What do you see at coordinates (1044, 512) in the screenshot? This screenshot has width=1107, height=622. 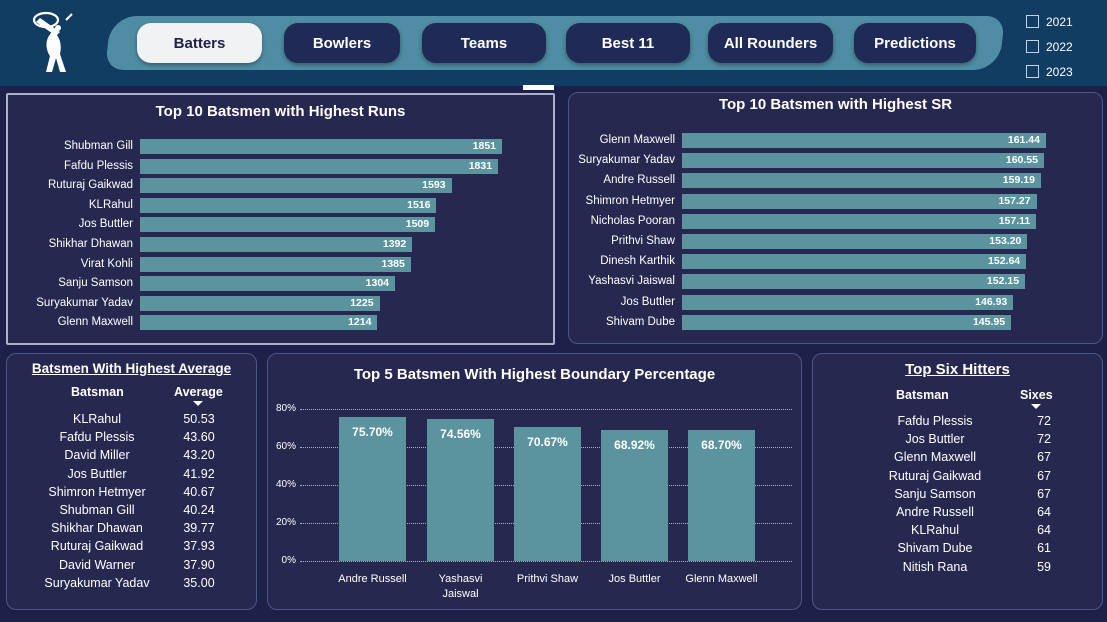 I see `sixes-value-cell: 64` at bounding box center [1044, 512].